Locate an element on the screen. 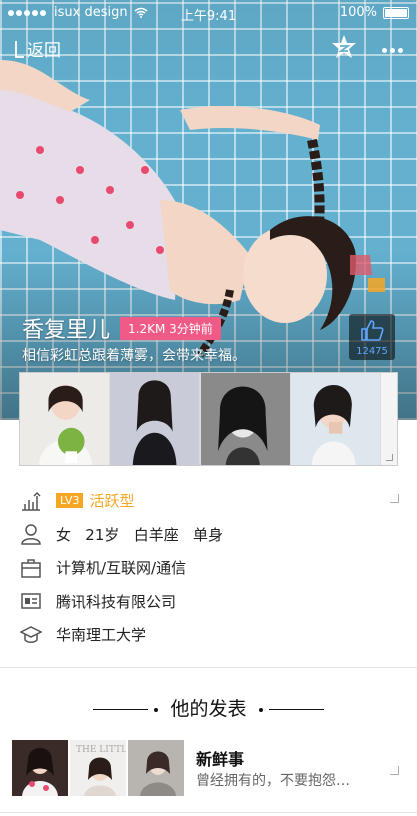 This screenshot has height=816, width=417. more-icon is located at coordinates (391, 47).